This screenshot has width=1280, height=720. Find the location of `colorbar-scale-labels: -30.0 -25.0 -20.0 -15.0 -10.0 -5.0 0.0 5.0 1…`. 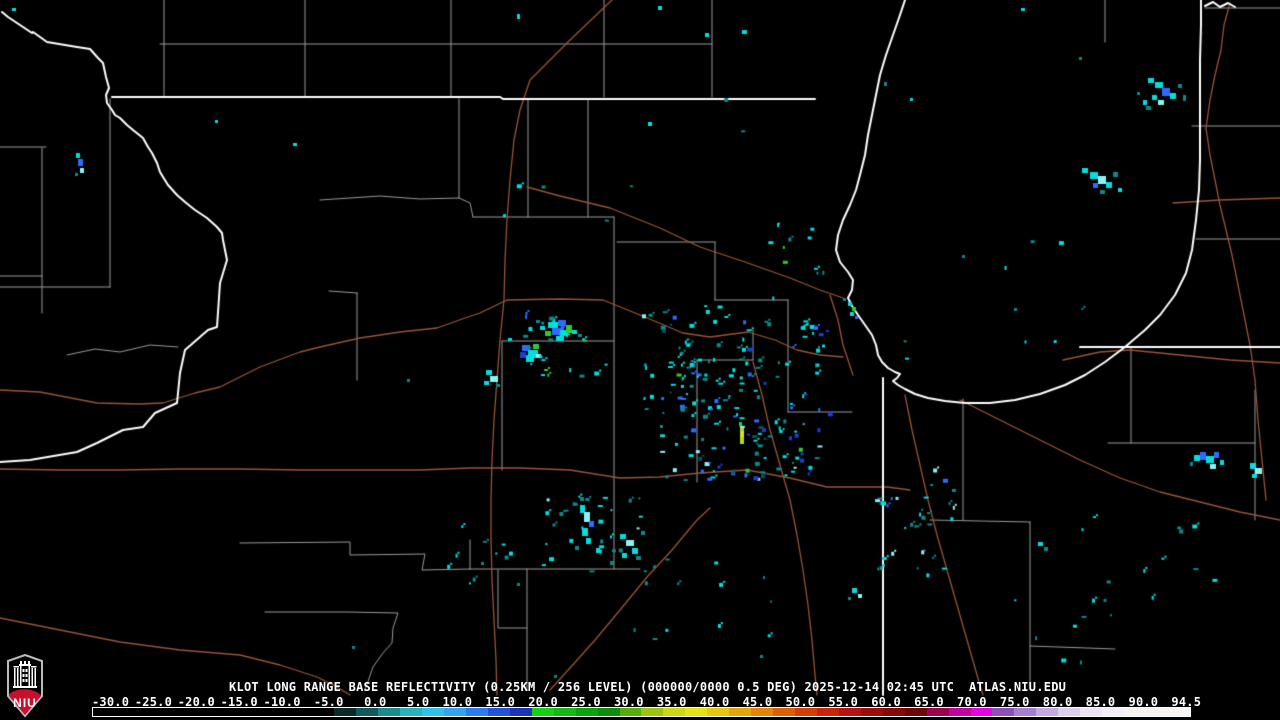

colorbar-scale-labels: -30.0 -25.0 -20.0 -15.0 -10.0 -5.0 0.0 5.0 1… is located at coordinates (640, 702).